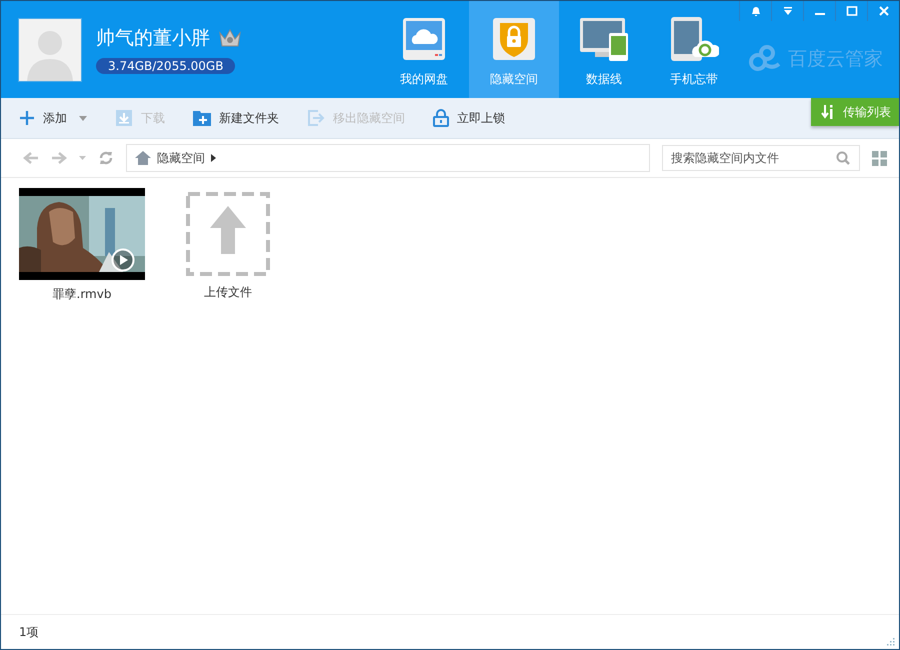 The image size is (900, 650). Describe the element at coordinates (124, 118) in the screenshot. I see `download-icon` at that location.